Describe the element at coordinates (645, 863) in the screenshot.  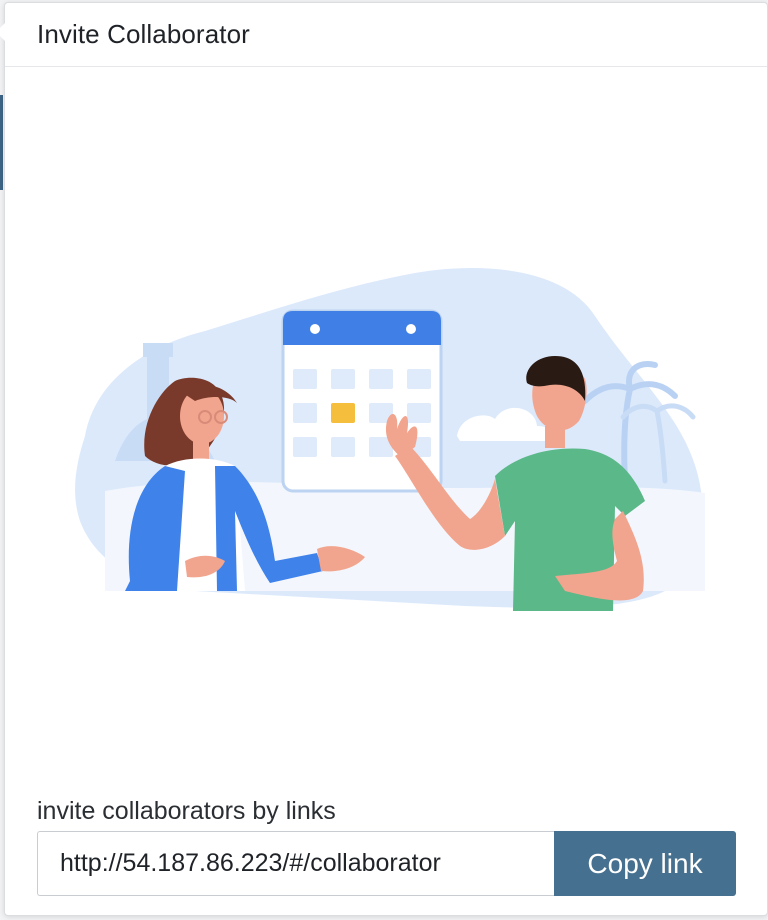
I see `copy-link-button: Copy link` at that location.